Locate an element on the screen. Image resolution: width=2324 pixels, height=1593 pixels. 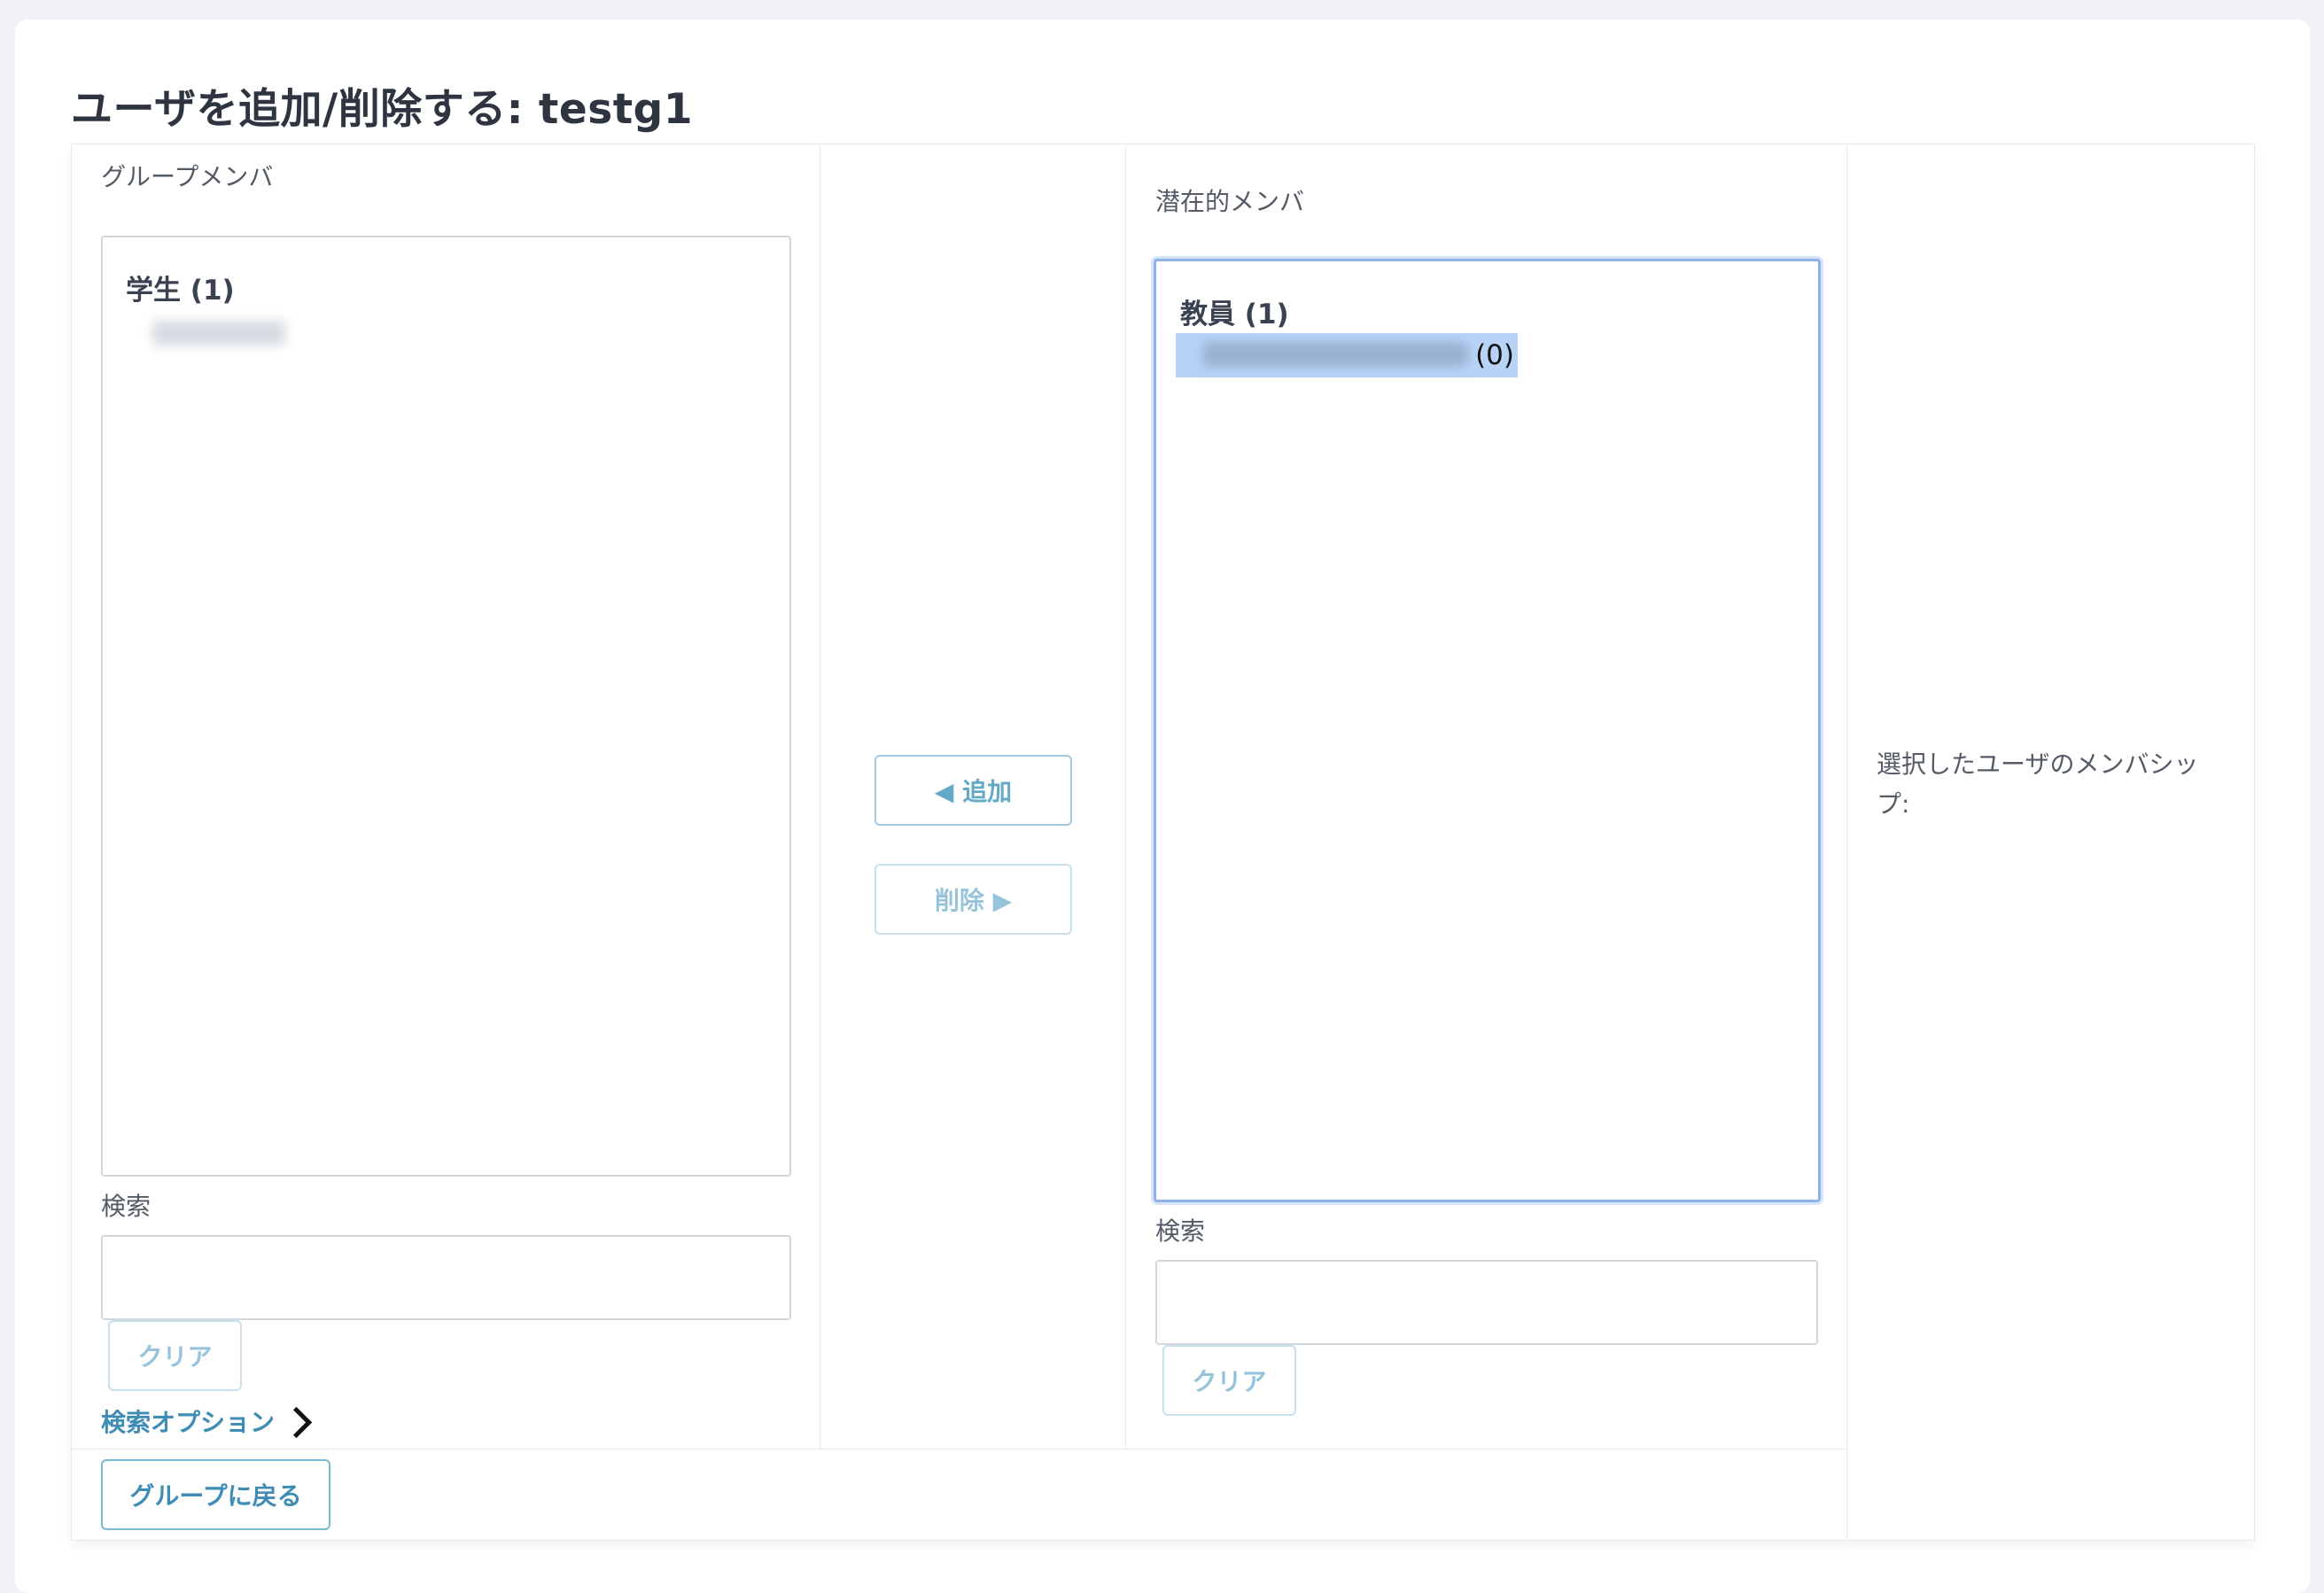
left-search-label: 検索 is located at coordinates (127, 1207).